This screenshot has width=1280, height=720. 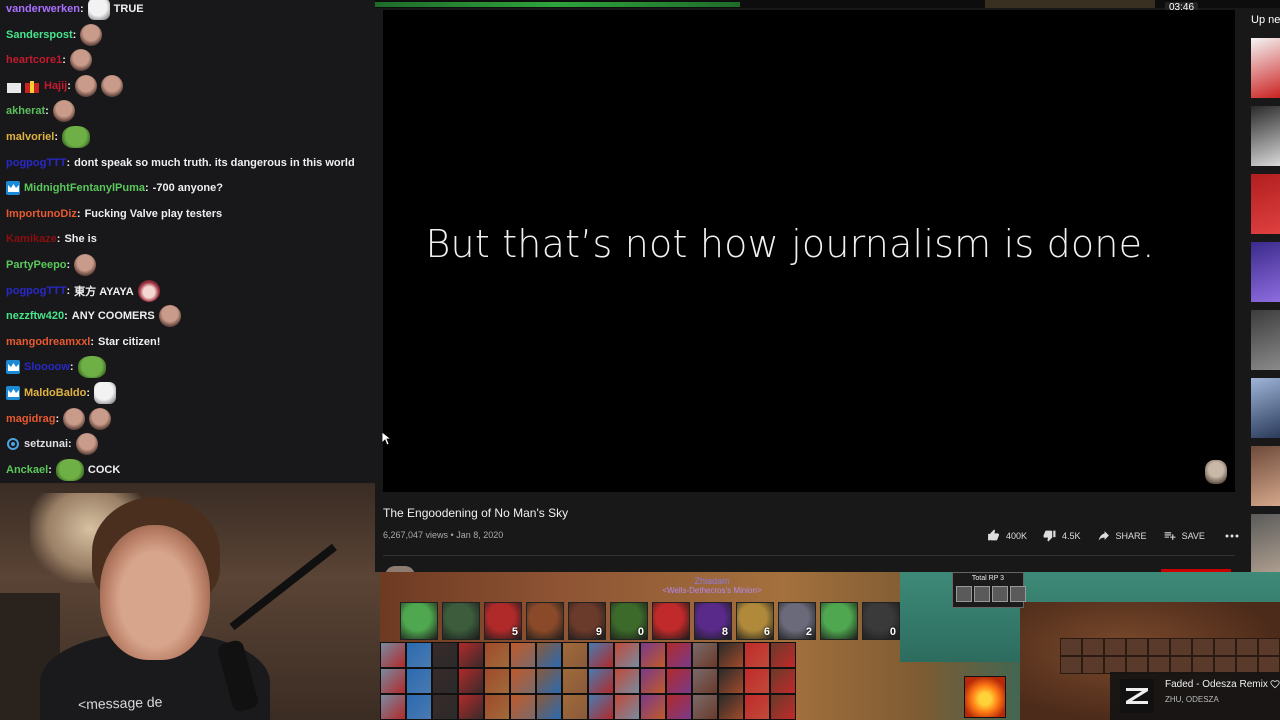 What do you see at coordinates (31, 419) in the screenshot?
I see `chat-username: magidrag` at bounding box center [31, 419].